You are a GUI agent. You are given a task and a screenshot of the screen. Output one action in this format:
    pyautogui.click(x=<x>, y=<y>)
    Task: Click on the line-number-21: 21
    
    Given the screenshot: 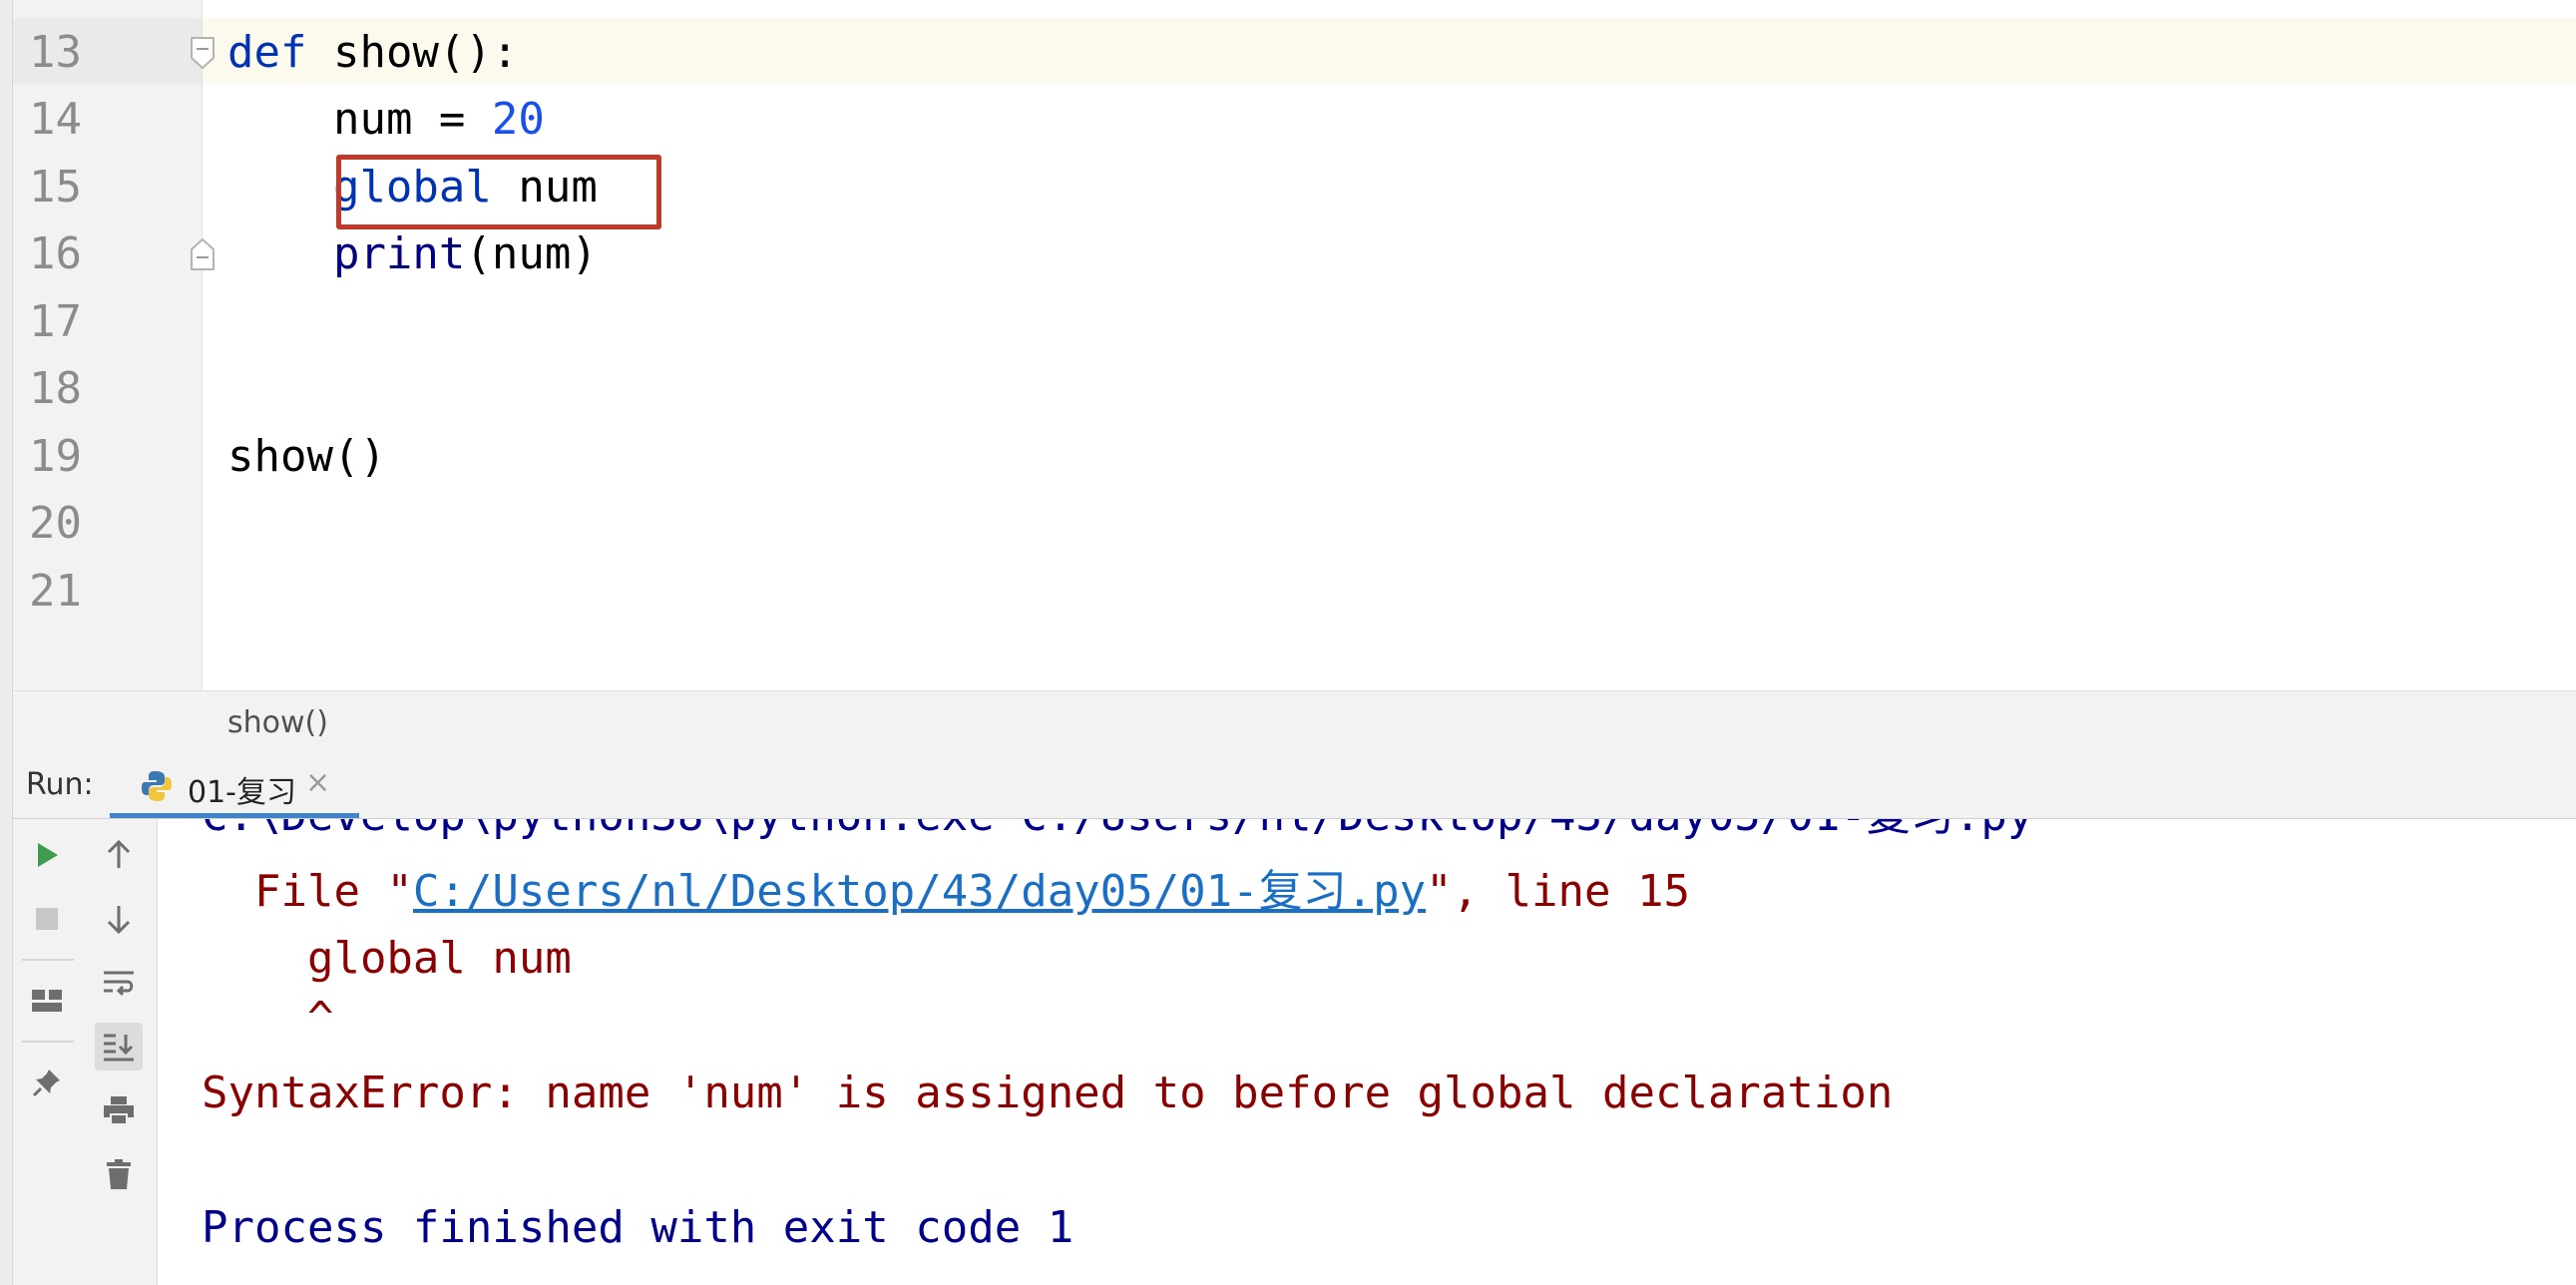 What is the action you would take?
    pyautogui.click(x=55, y=591)
    